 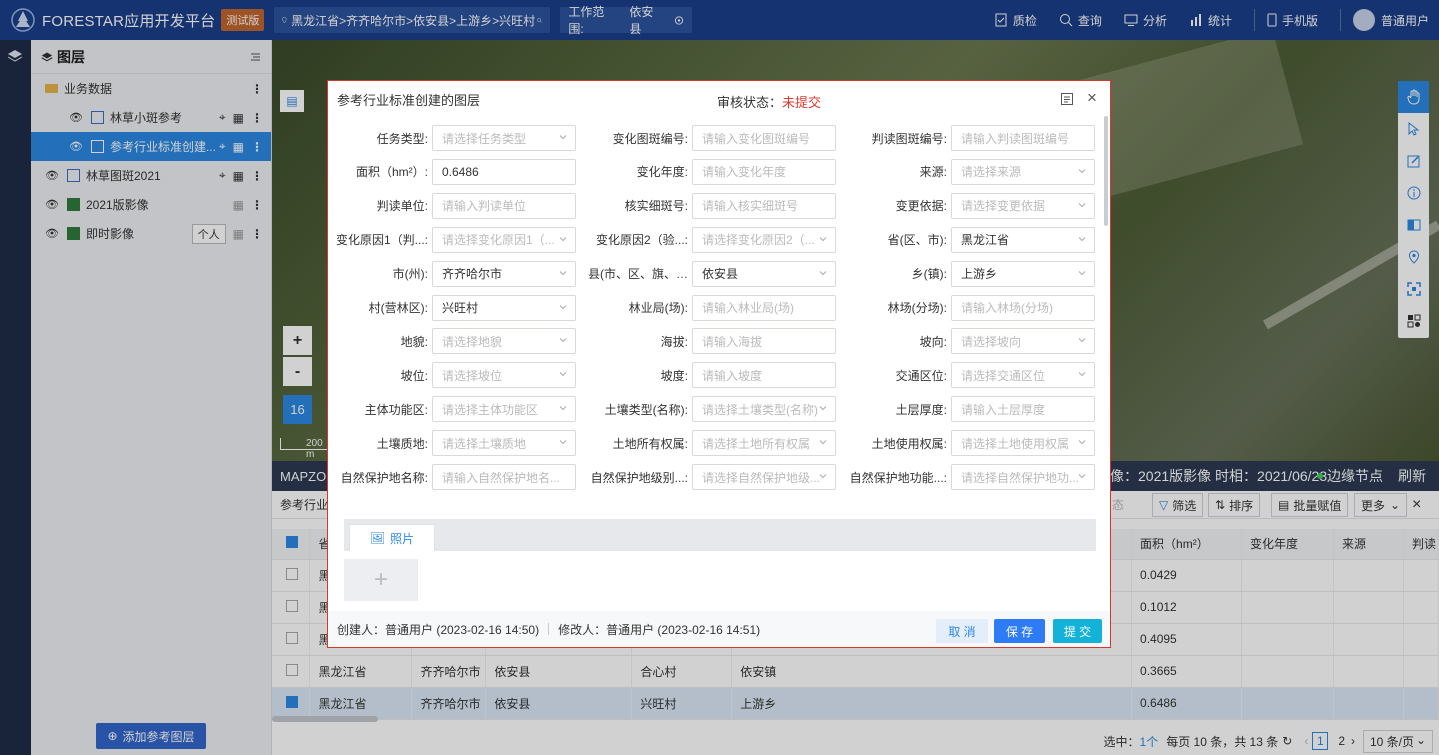 What do you see at coordinates (384, 477) in the screenshot?
I see `field-label: 自然保护地名称:` at bounding box center [384, 477].